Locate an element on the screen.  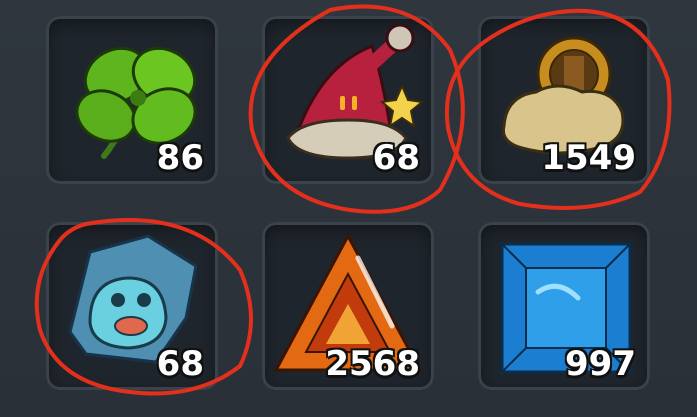
inventory-slot-gold-coin-ore: 1549 is located at coordinates (564, 100).